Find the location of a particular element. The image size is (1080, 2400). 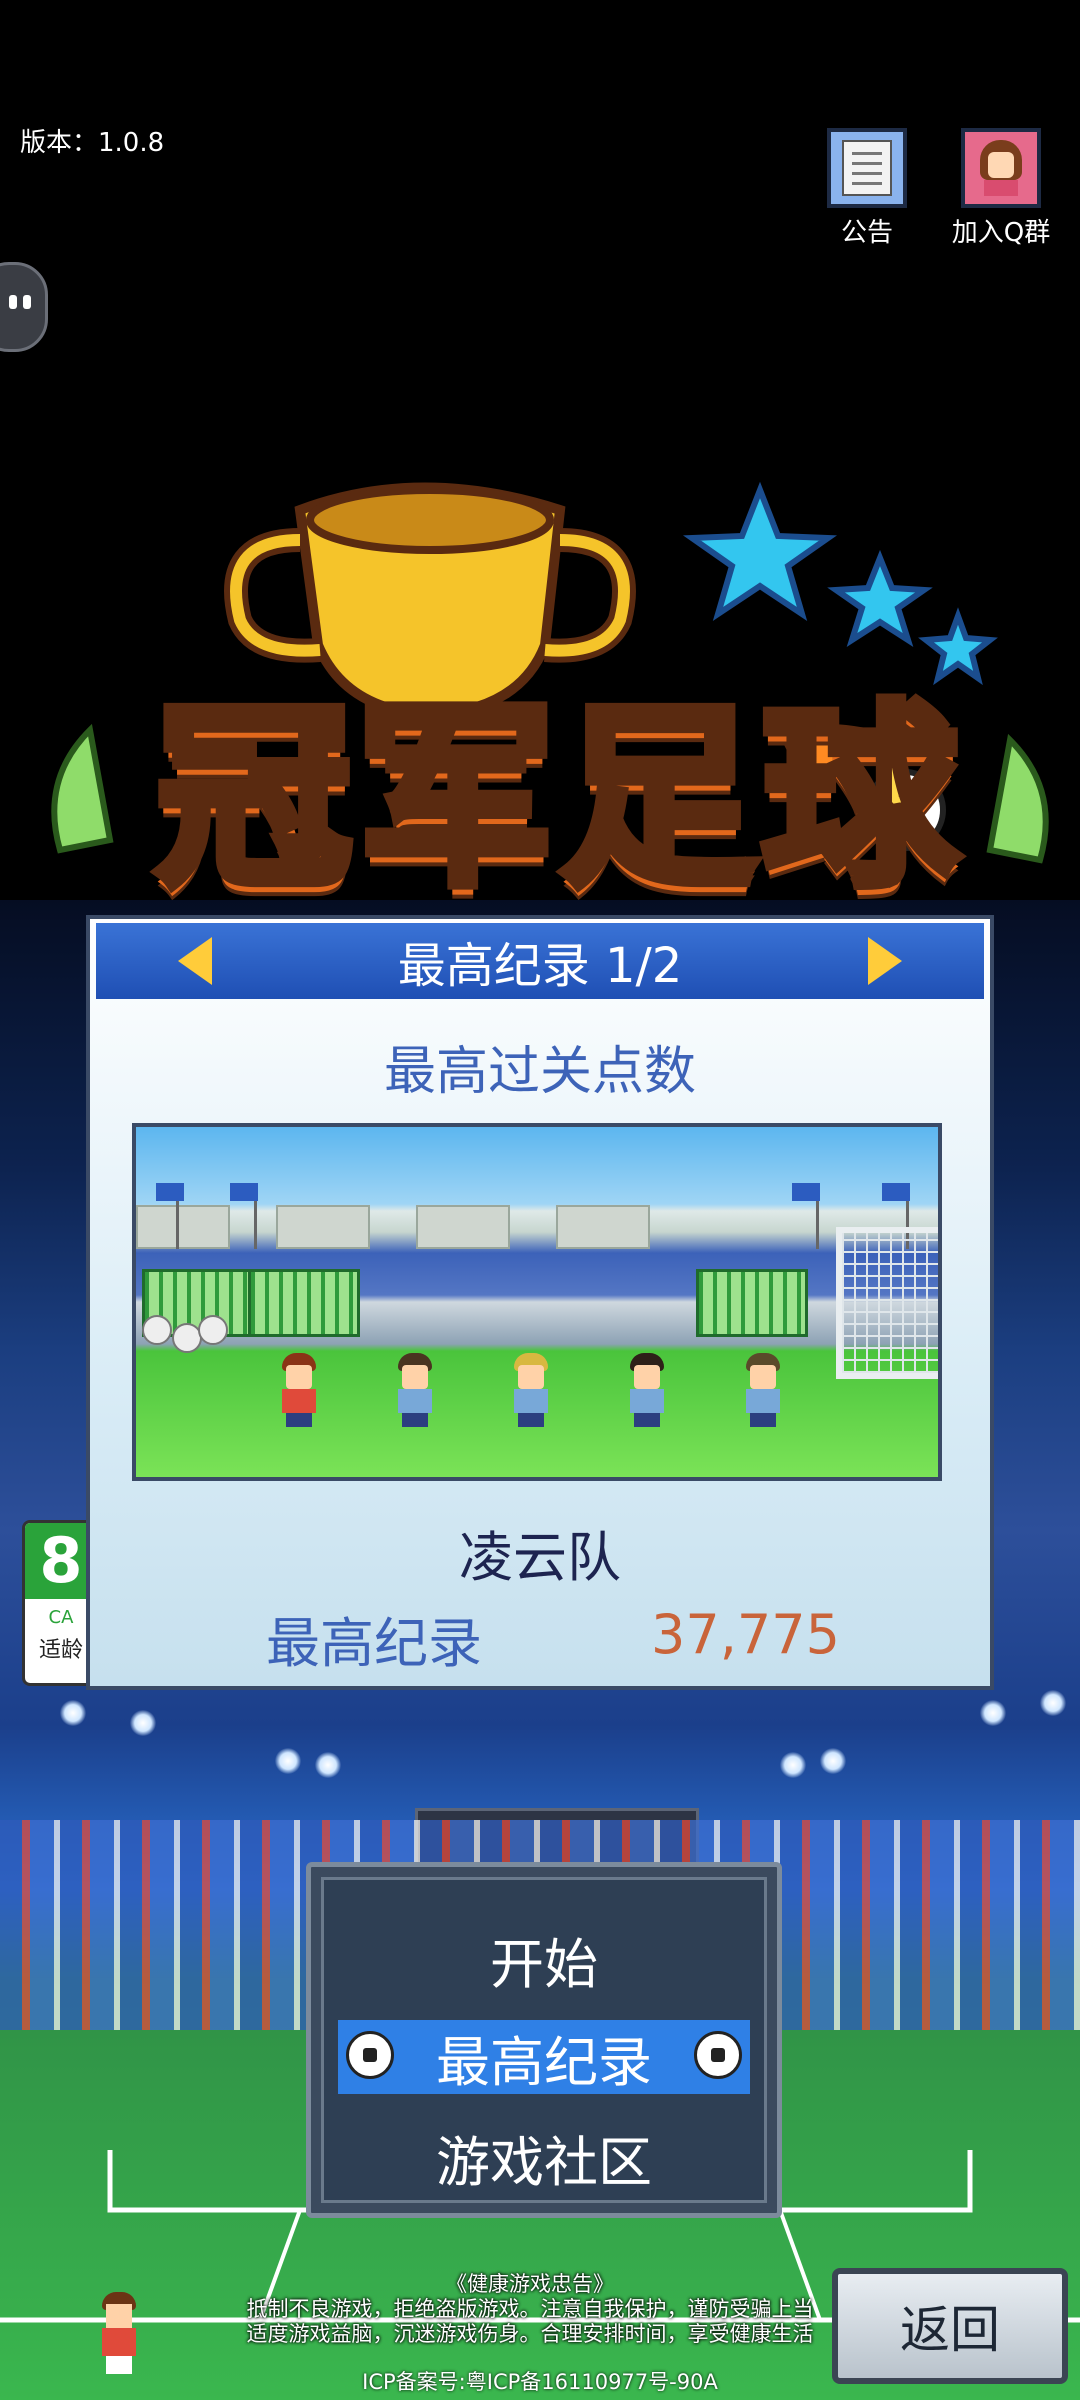

qq-group-button: 加入Q群 is located at coordinates (1001, 188).